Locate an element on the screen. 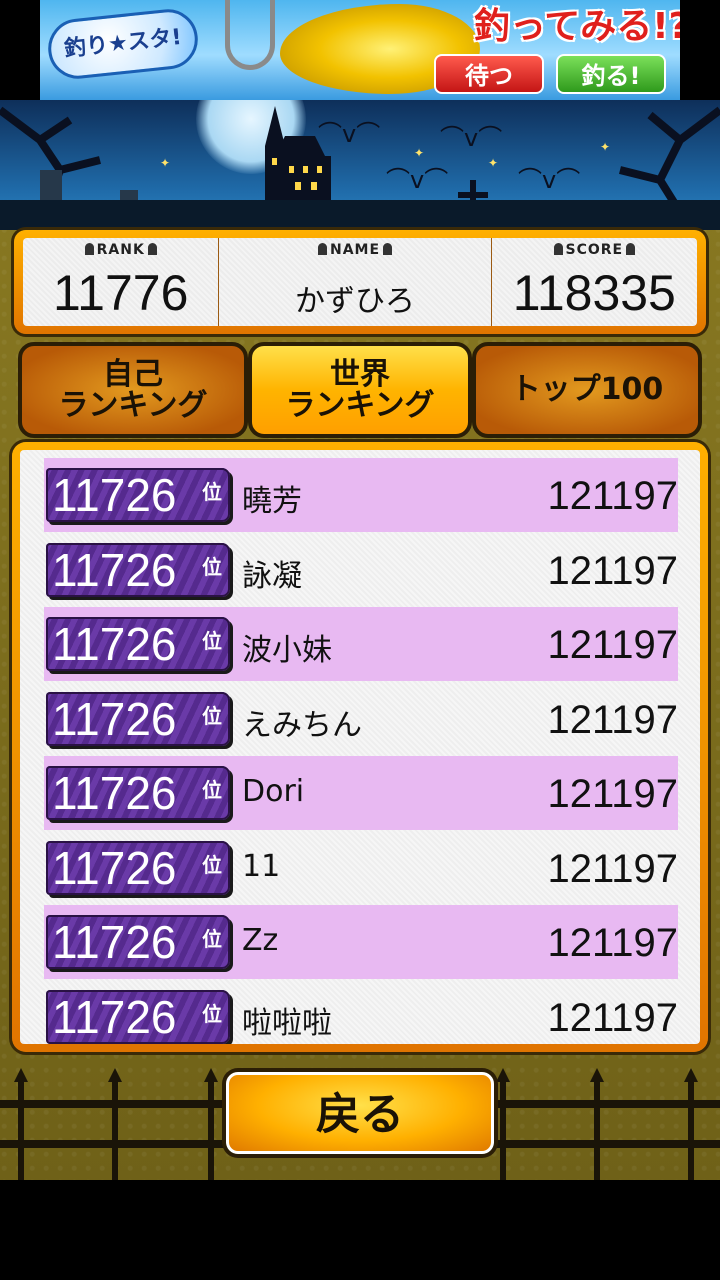  fishing-hook-icon is located at coordinates (250, 35).